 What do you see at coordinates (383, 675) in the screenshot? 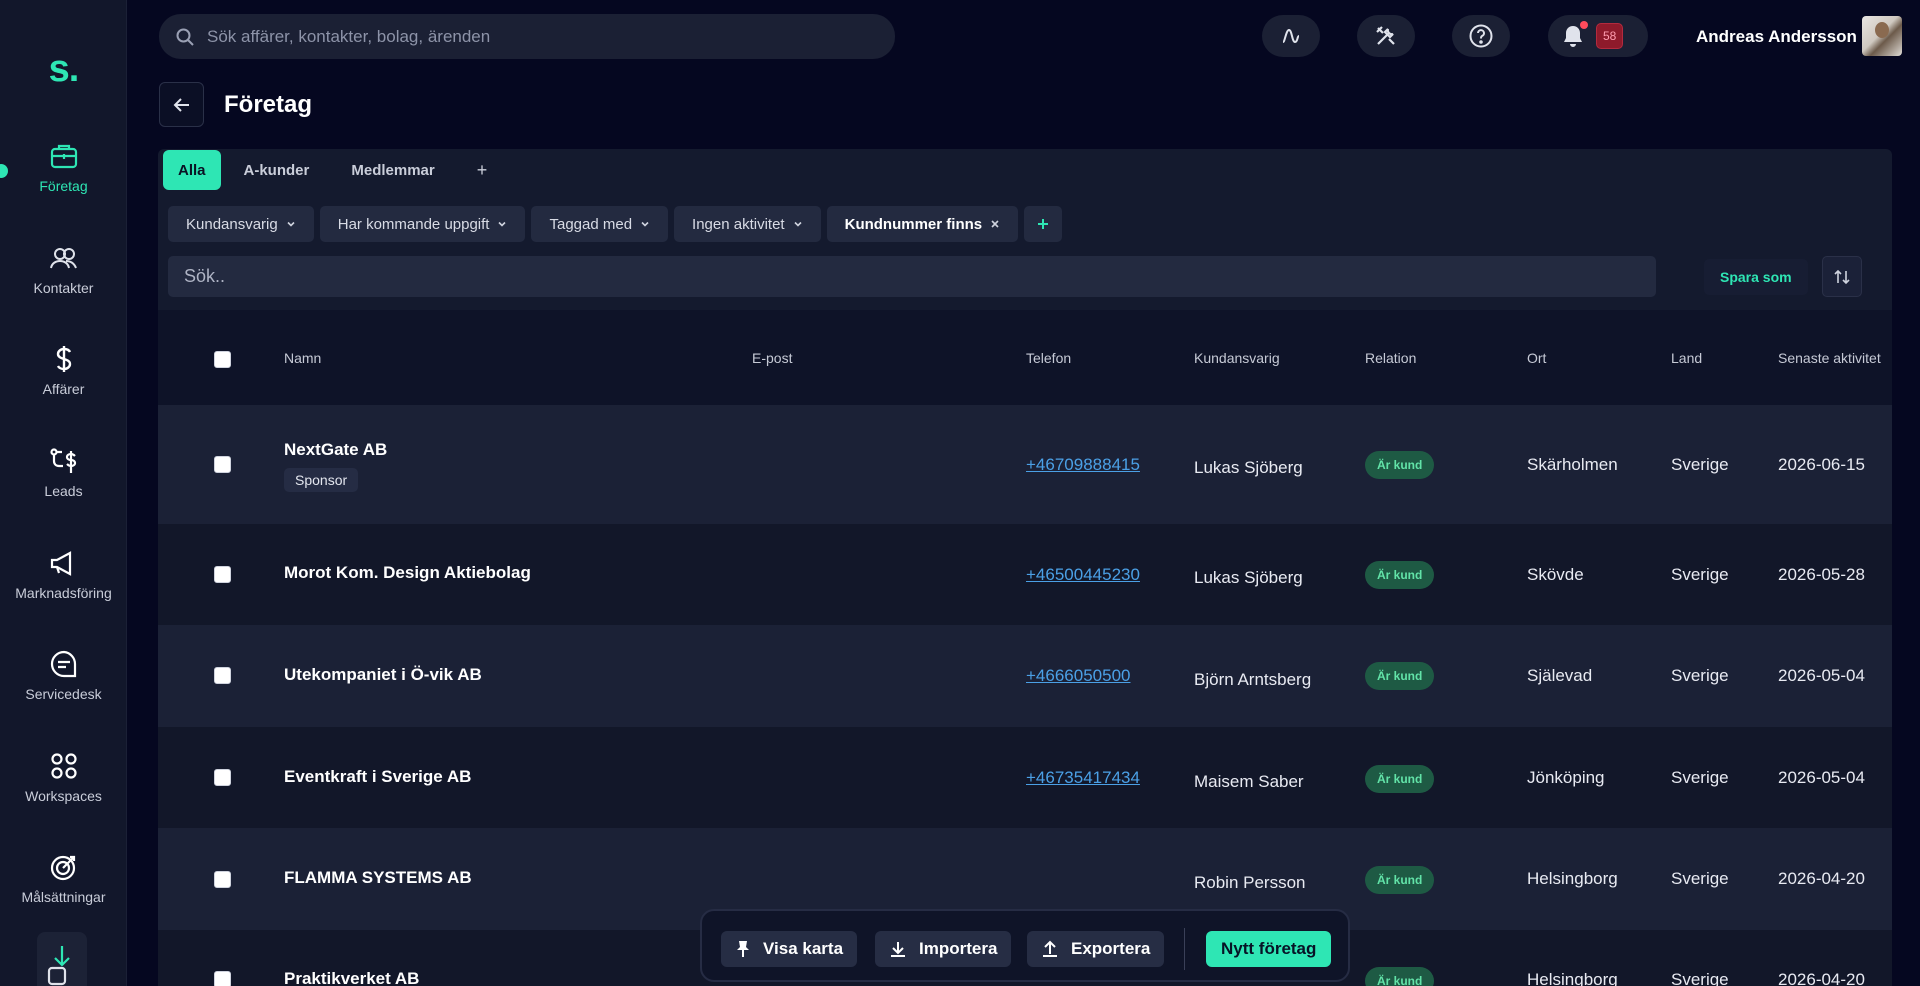
I see `company-name: Utekompaniet i Ö-vik AB` at bounding box center [383, 675].